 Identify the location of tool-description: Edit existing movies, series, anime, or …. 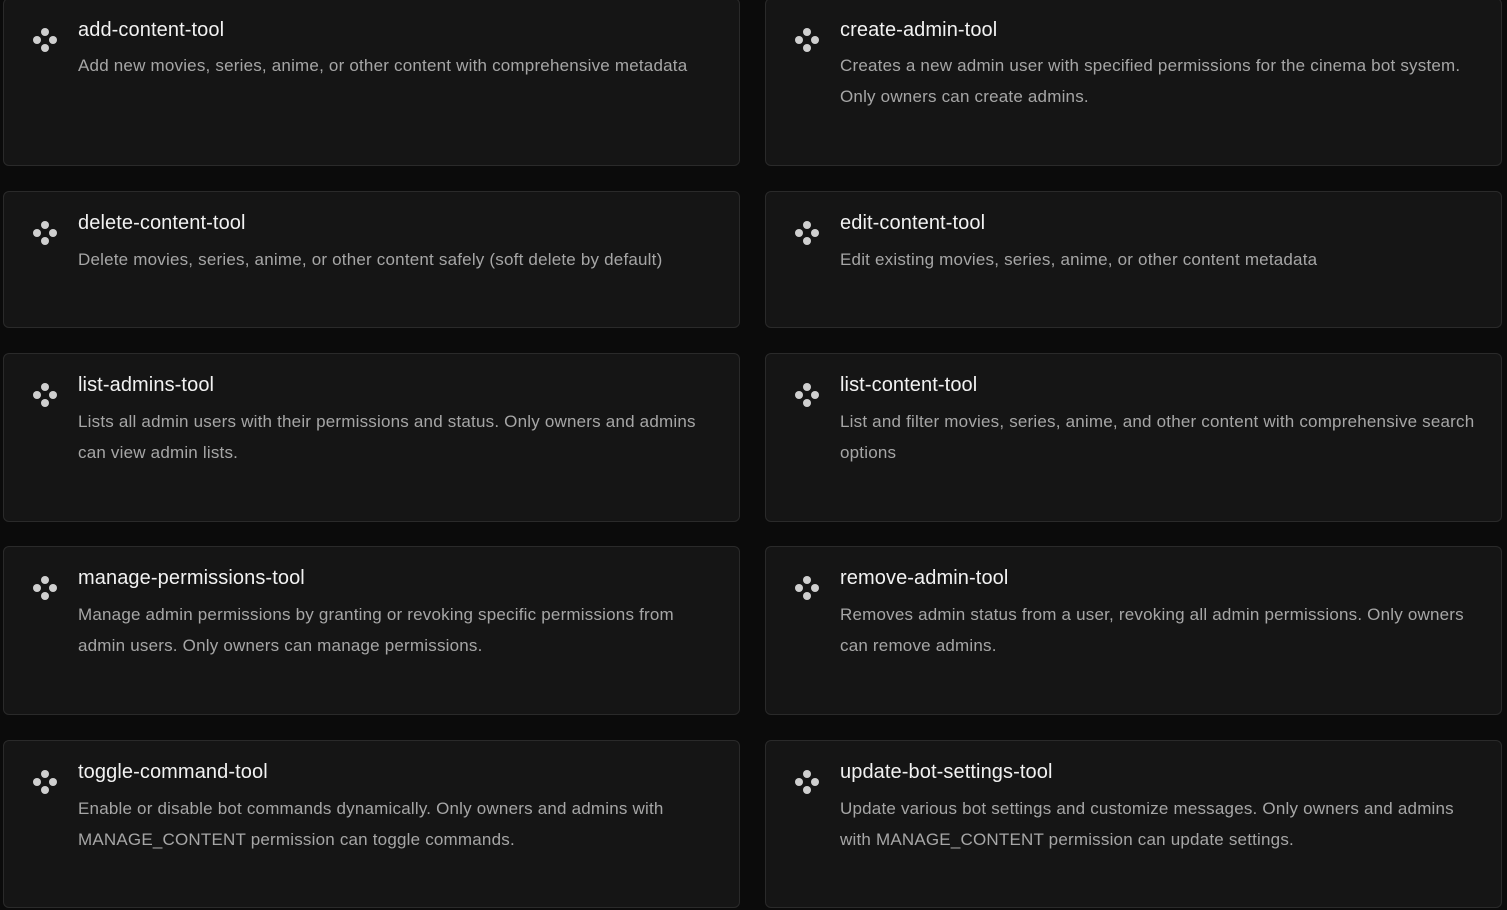
(1079, 259).